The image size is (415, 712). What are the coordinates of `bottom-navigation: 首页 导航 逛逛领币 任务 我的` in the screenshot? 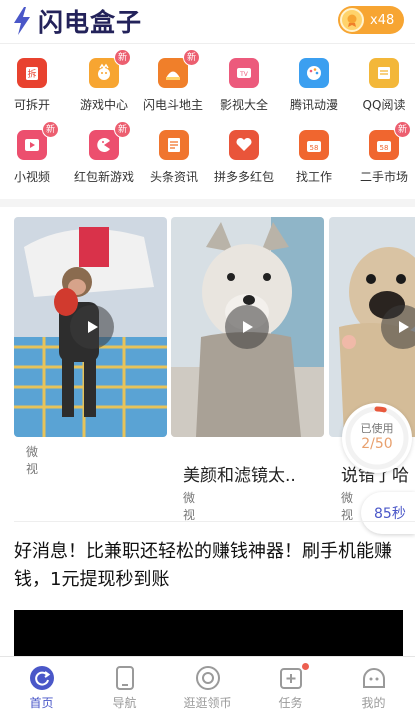 It's located at (207, 684).